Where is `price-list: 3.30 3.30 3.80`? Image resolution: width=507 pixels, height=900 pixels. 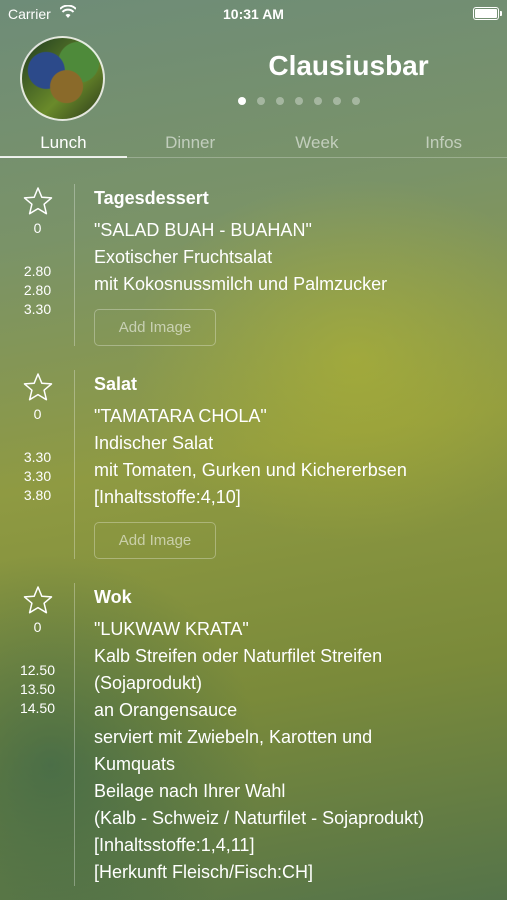 price-list: 3.30 3.30 3.80 is located at coordinates (37, 476).